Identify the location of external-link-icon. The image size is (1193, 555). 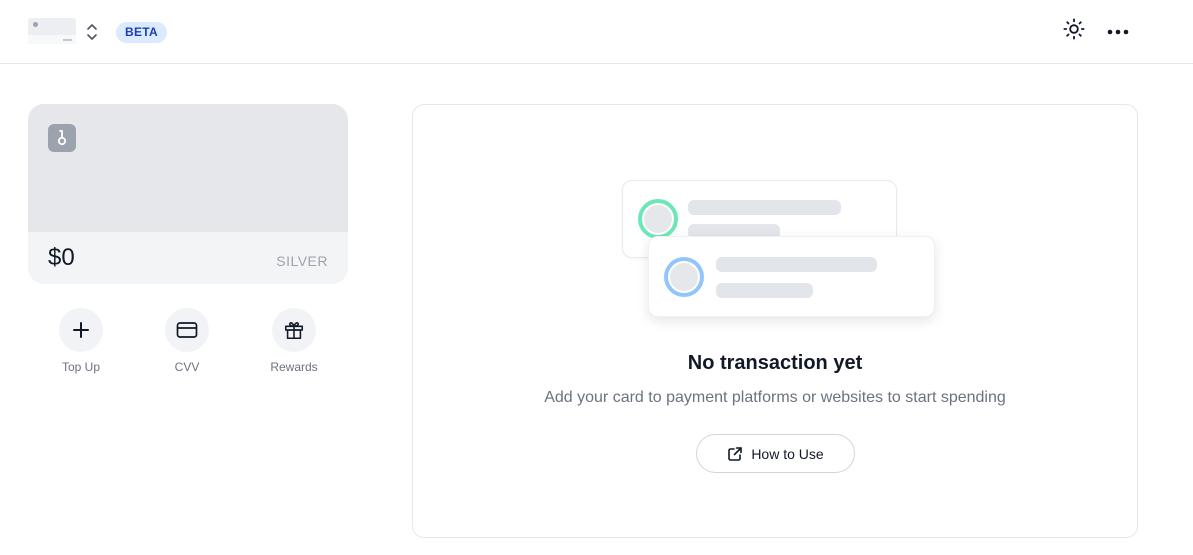
(735, 453).